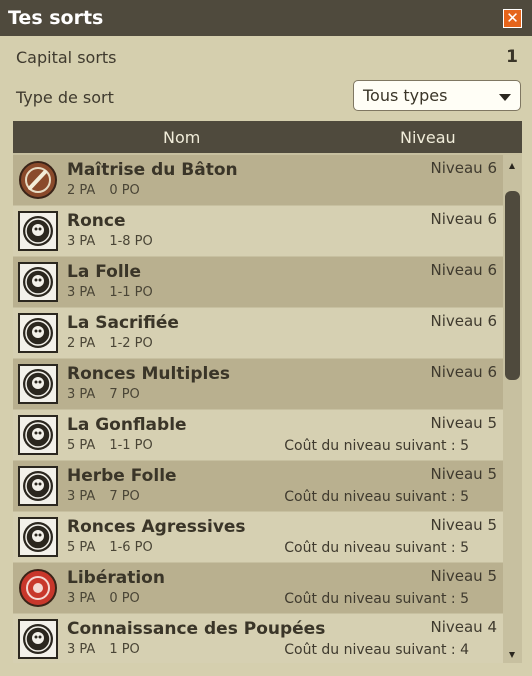  What do you see at coordinates (38, 282) in the screenshot?
I see `mad-plant-icon` at bounding box center [38, 282].